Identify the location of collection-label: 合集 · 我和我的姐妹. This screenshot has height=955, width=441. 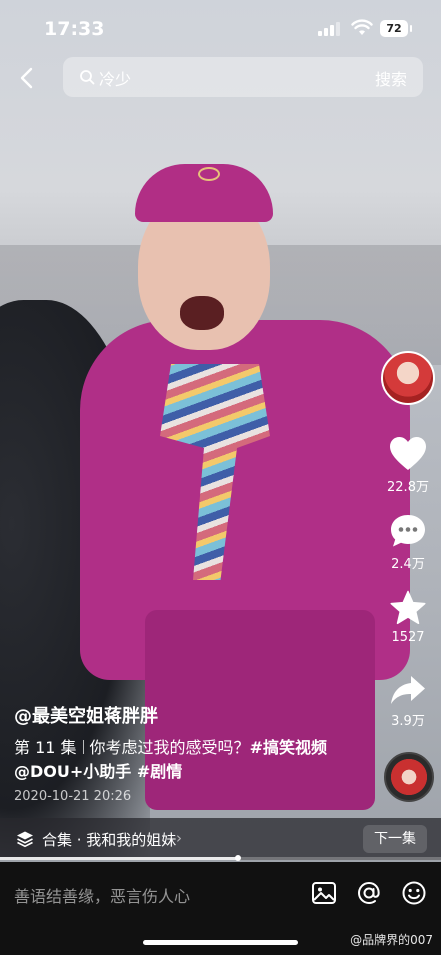
(109, 840).